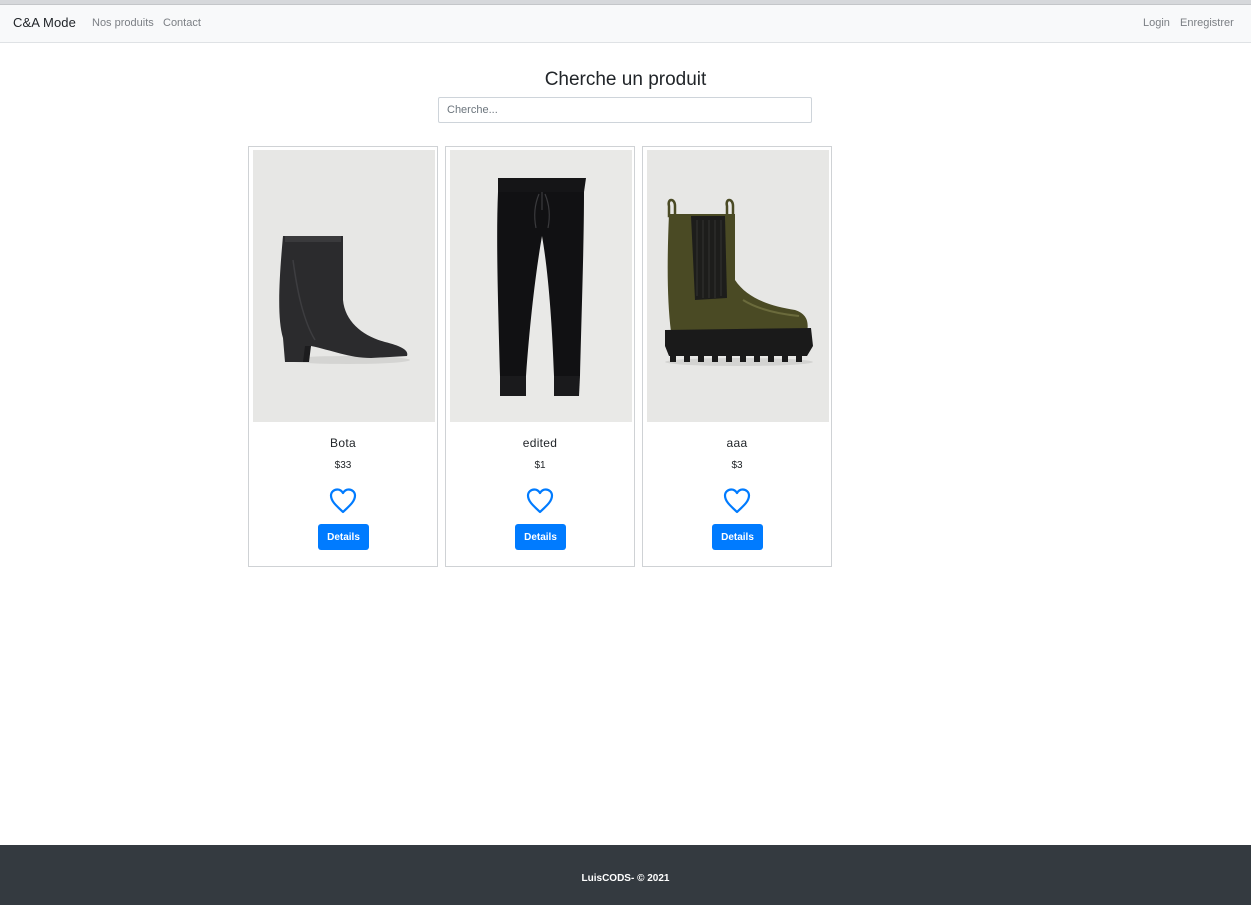 This screenshot has width=1251, height=905. I want to click on footer: LuisCODS- © 2021, so click(625, 875).